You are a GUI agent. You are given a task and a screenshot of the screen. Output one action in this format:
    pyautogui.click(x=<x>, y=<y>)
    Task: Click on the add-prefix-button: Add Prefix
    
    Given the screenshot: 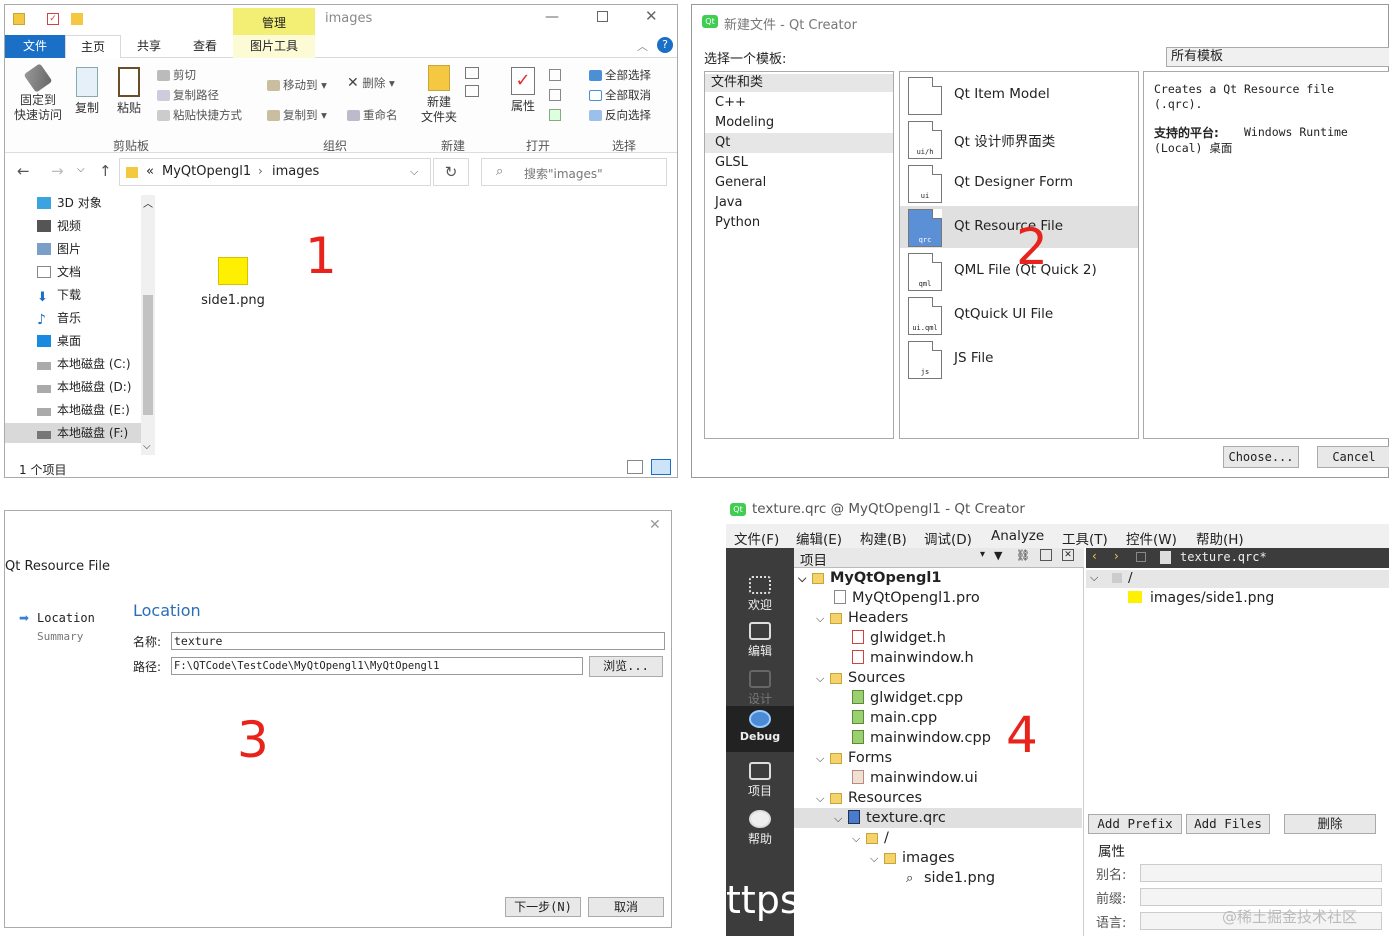 What is the action you would take?
    pyautogui.click(x=1135, y=824)
    